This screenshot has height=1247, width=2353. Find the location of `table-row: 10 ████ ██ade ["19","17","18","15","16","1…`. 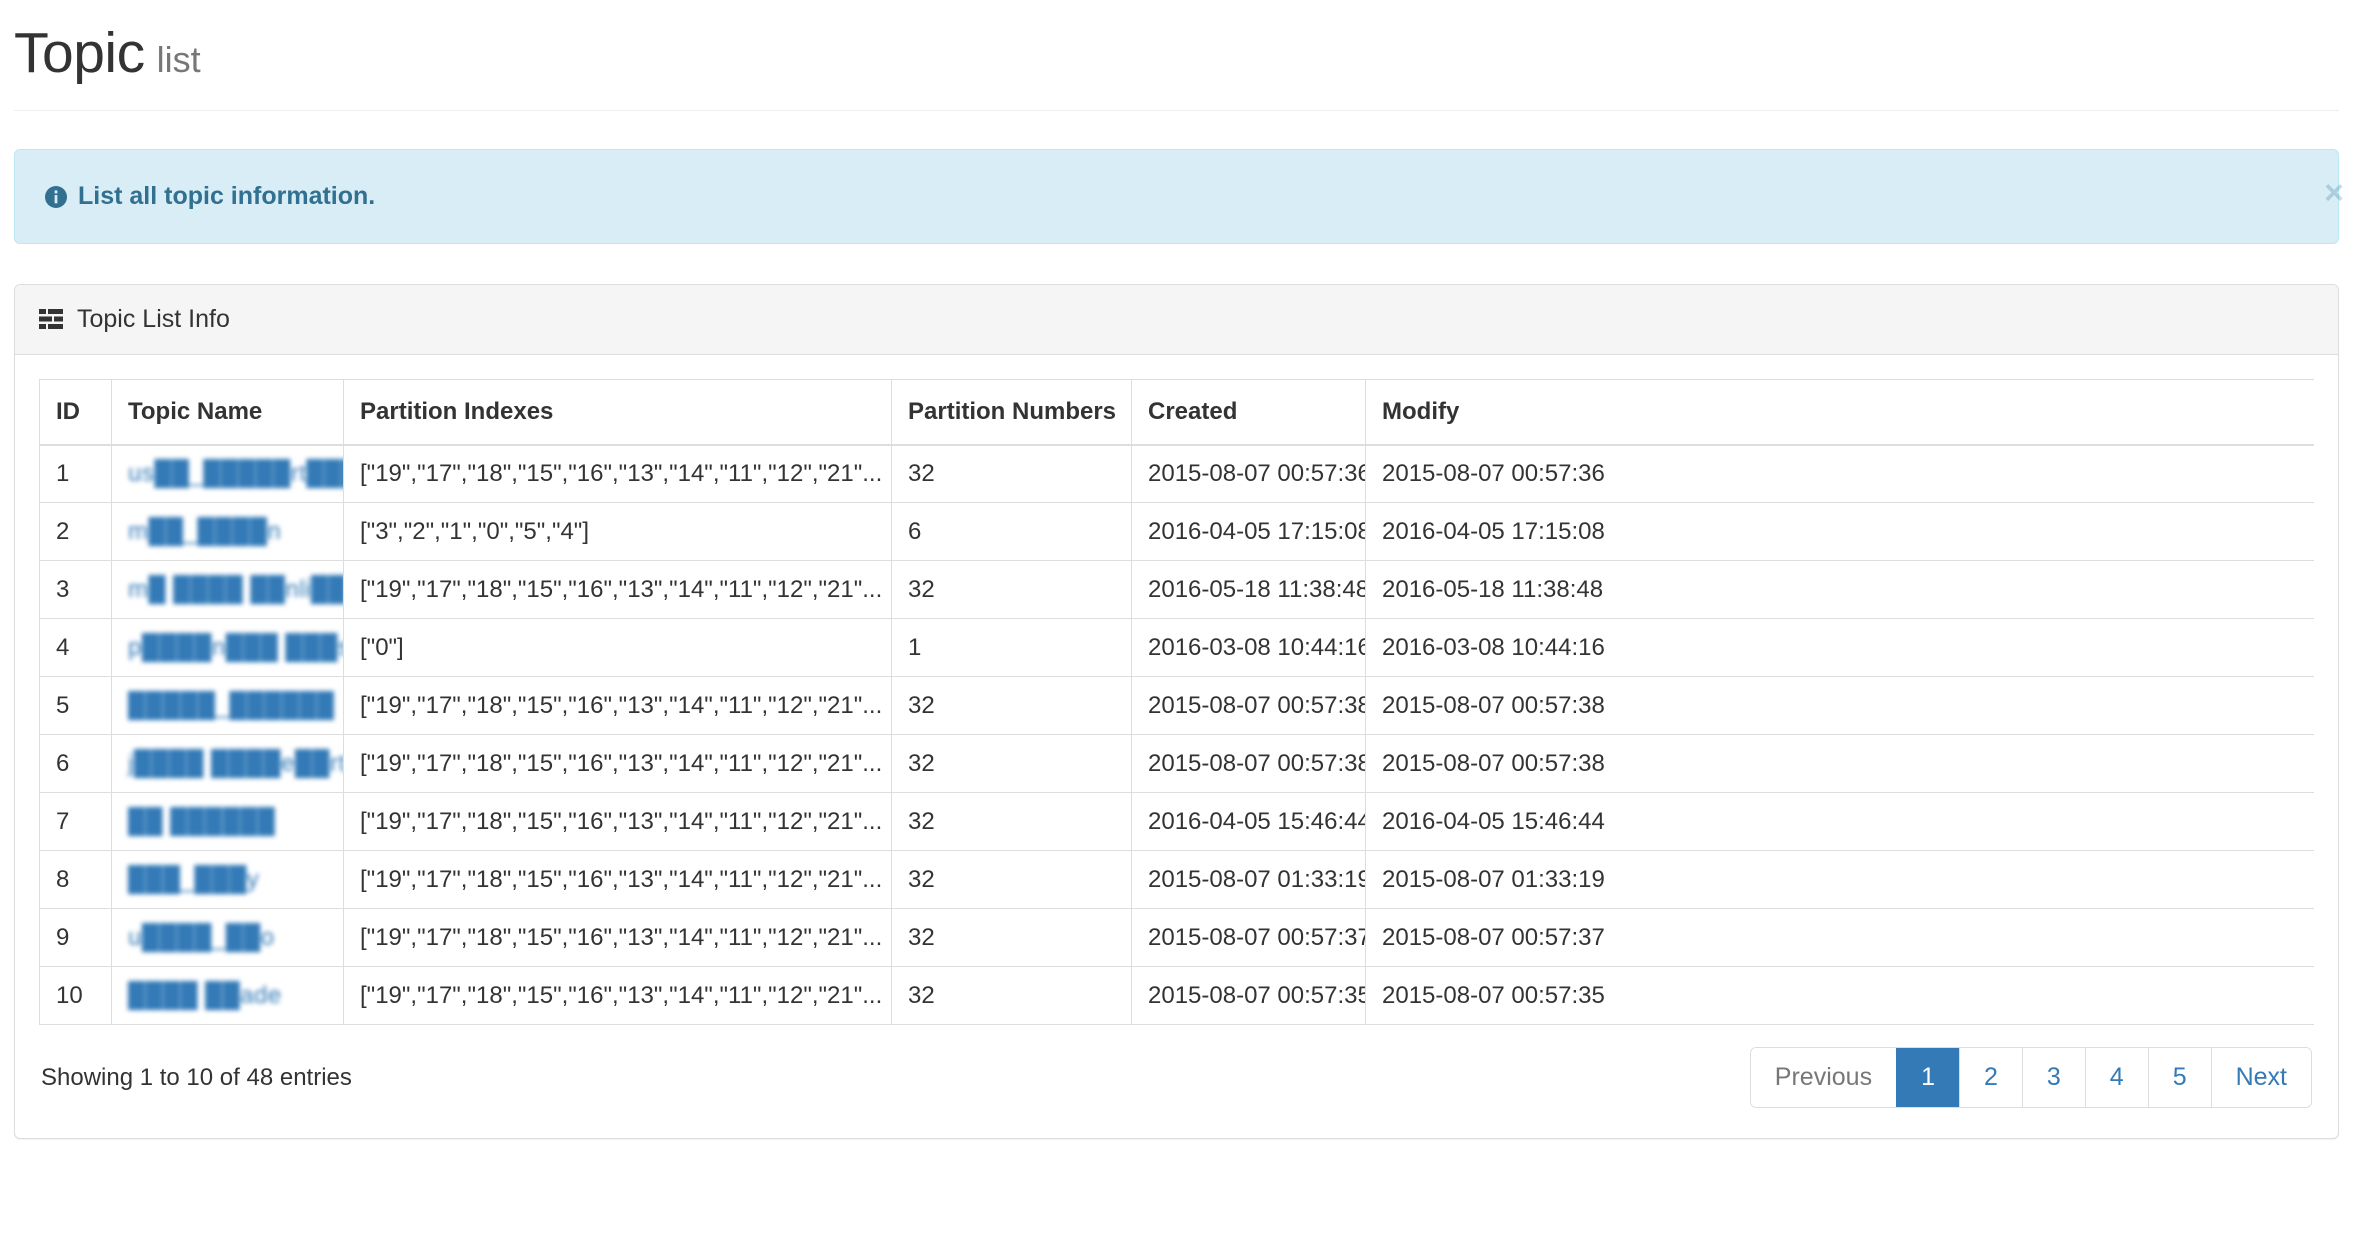

table-row: 10 ████ ██ade ["19","17","18","15","16","1… is located at coordinates (1176, 996).